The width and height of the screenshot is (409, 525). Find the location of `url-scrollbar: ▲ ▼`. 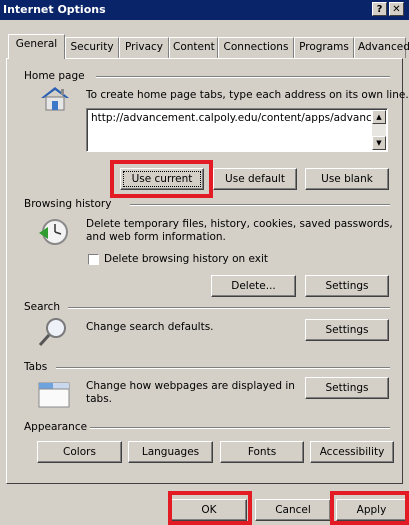

url-scrollbar: ▲ ▼ is located at coordinates (379, 130).